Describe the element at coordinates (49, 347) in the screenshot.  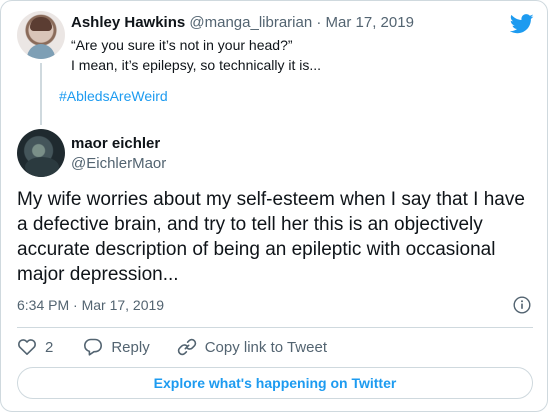
I see `like-count: 2` at that location.